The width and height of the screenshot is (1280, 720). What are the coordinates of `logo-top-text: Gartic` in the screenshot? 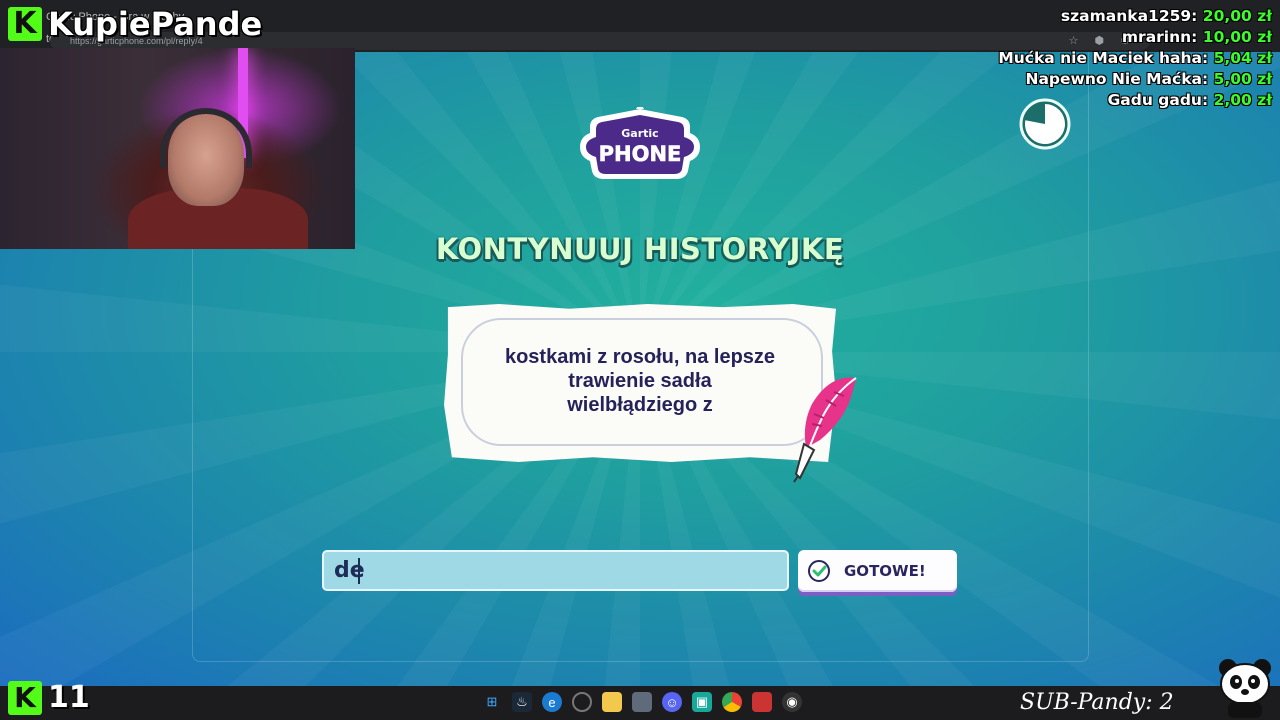 It's located at (639, 133).